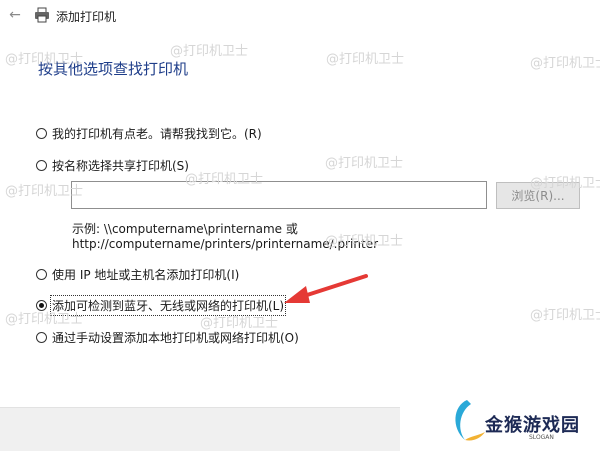 The image size is (600, 451). I want to click on footer-bar, so click(200, 429).